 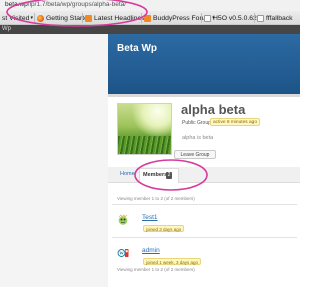 I want to click on member-name: Test1, so click(x=150, y=217).